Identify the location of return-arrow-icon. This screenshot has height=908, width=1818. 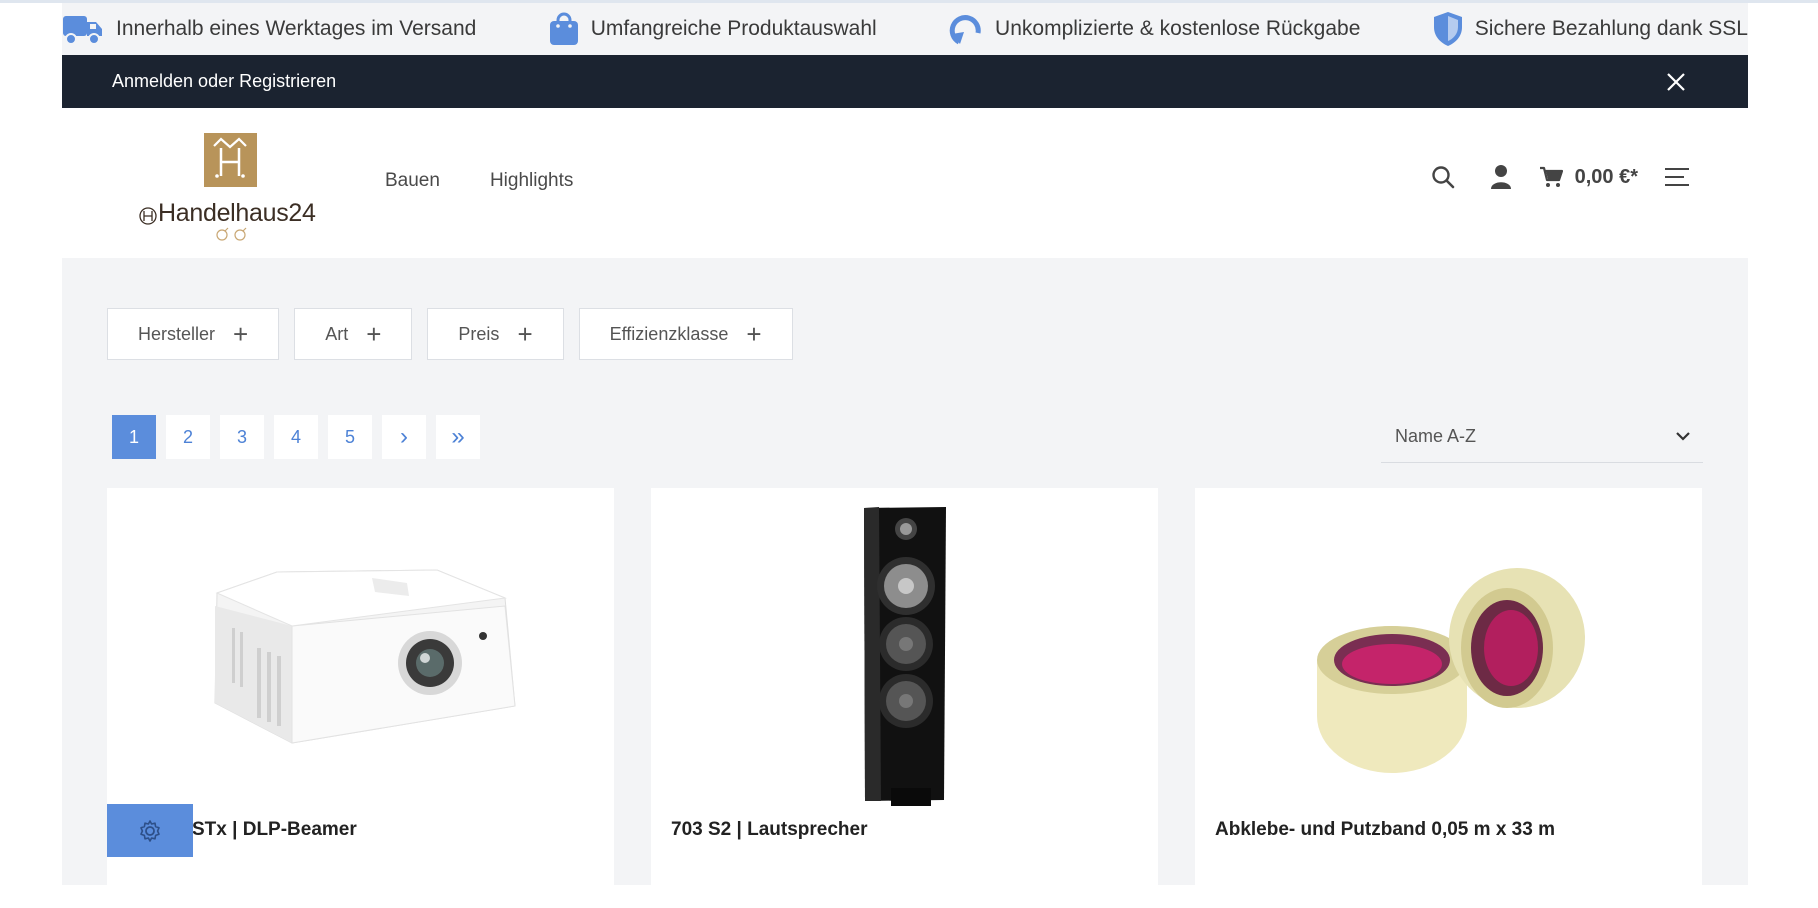
(965, 30).